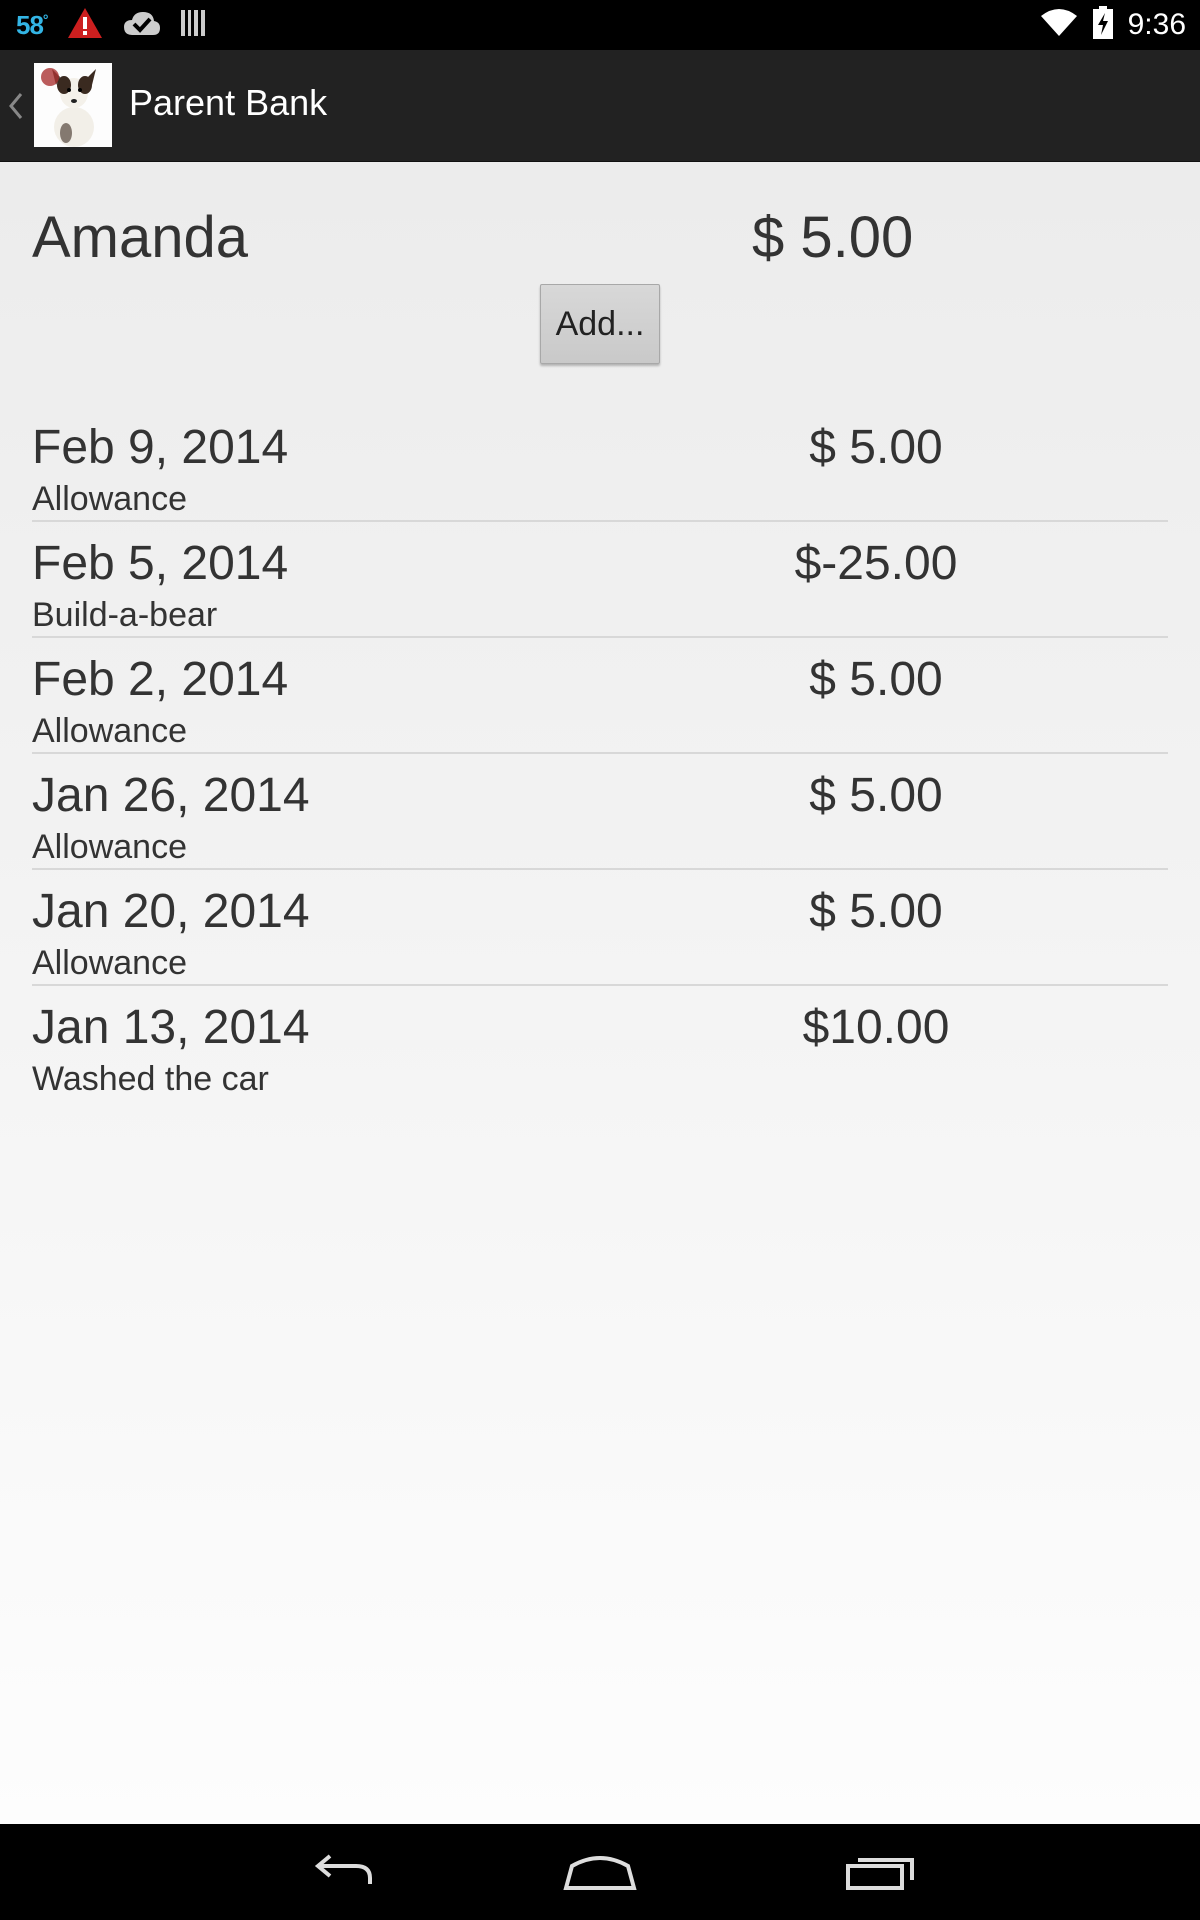  I want to click on transaction-date: Feb 9, 2014, so click(160, 447).